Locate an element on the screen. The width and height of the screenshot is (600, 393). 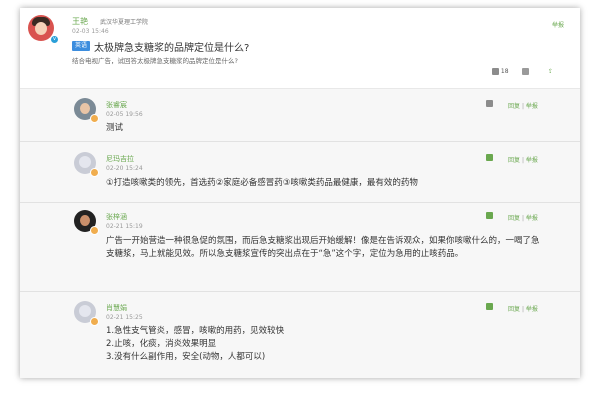
verified-badge-icon: v is located at coordinates (54, 39).